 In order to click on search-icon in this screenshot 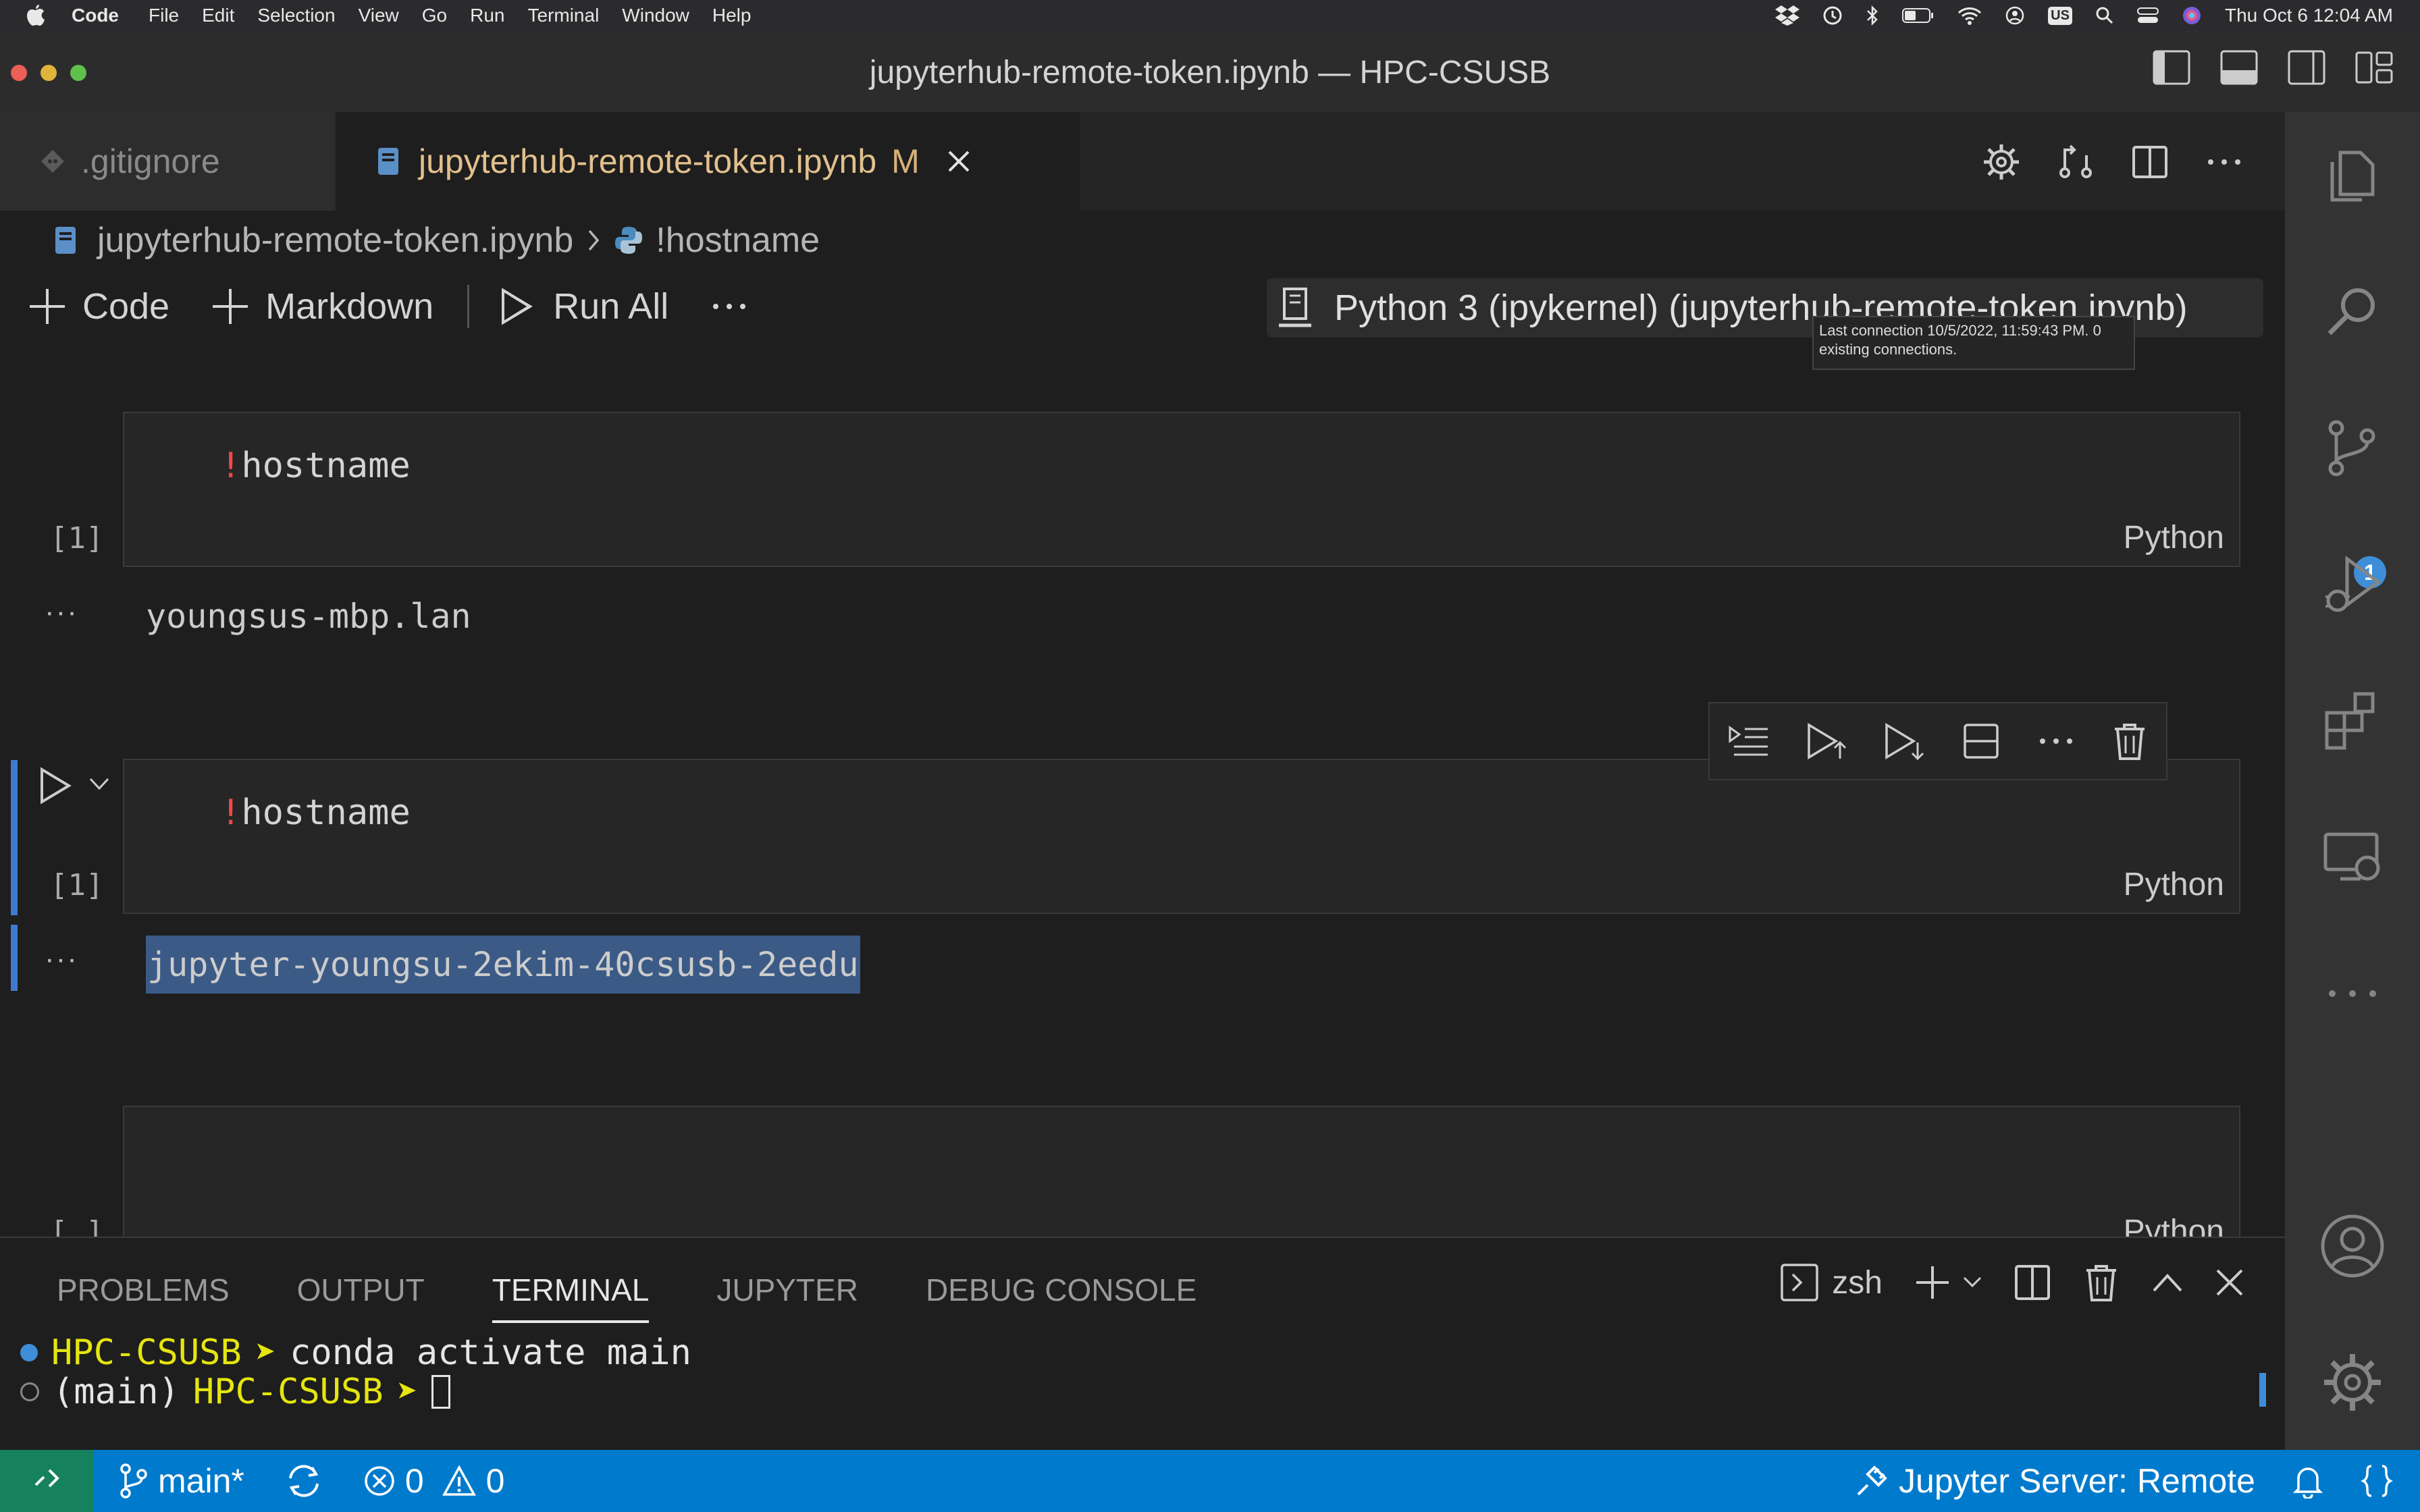, I will do `click(2352, 311)`.